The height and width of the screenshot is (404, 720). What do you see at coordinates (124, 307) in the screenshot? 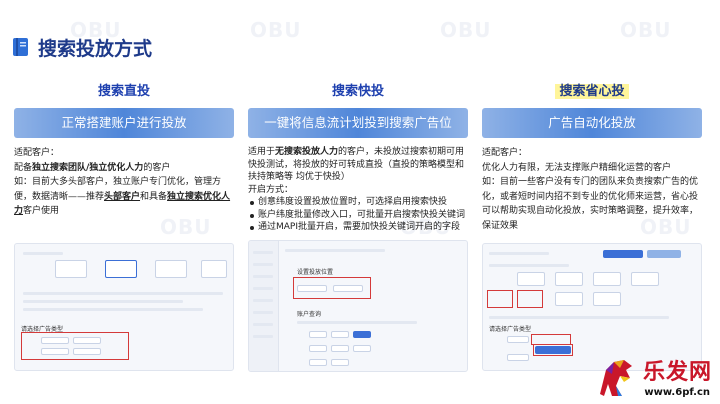
I see `screenshot-direct: 请选择广告类型` at bounding box center [124, 307].